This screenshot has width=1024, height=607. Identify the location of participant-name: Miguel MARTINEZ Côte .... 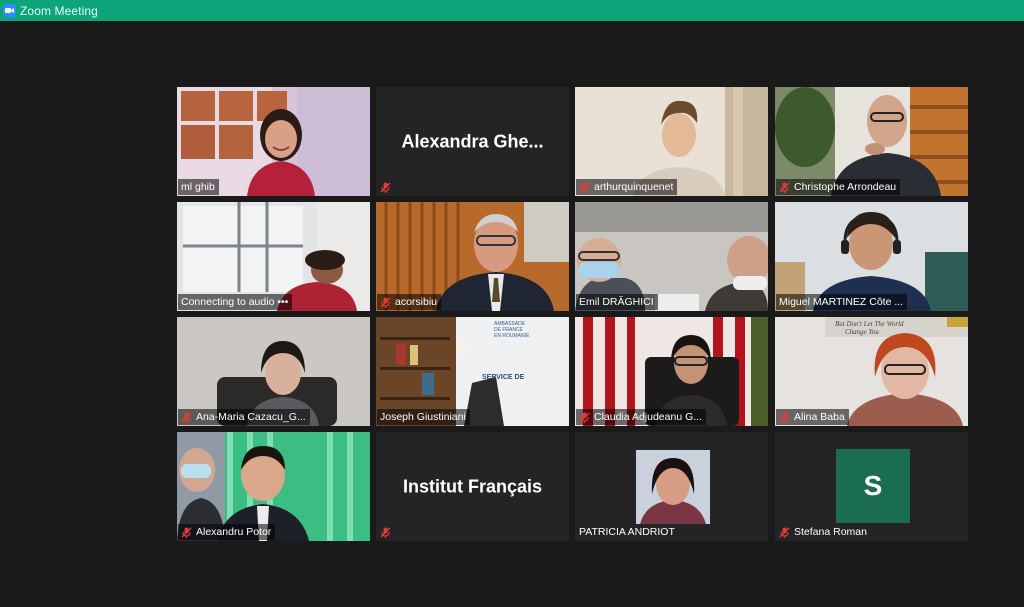
(841, 302).